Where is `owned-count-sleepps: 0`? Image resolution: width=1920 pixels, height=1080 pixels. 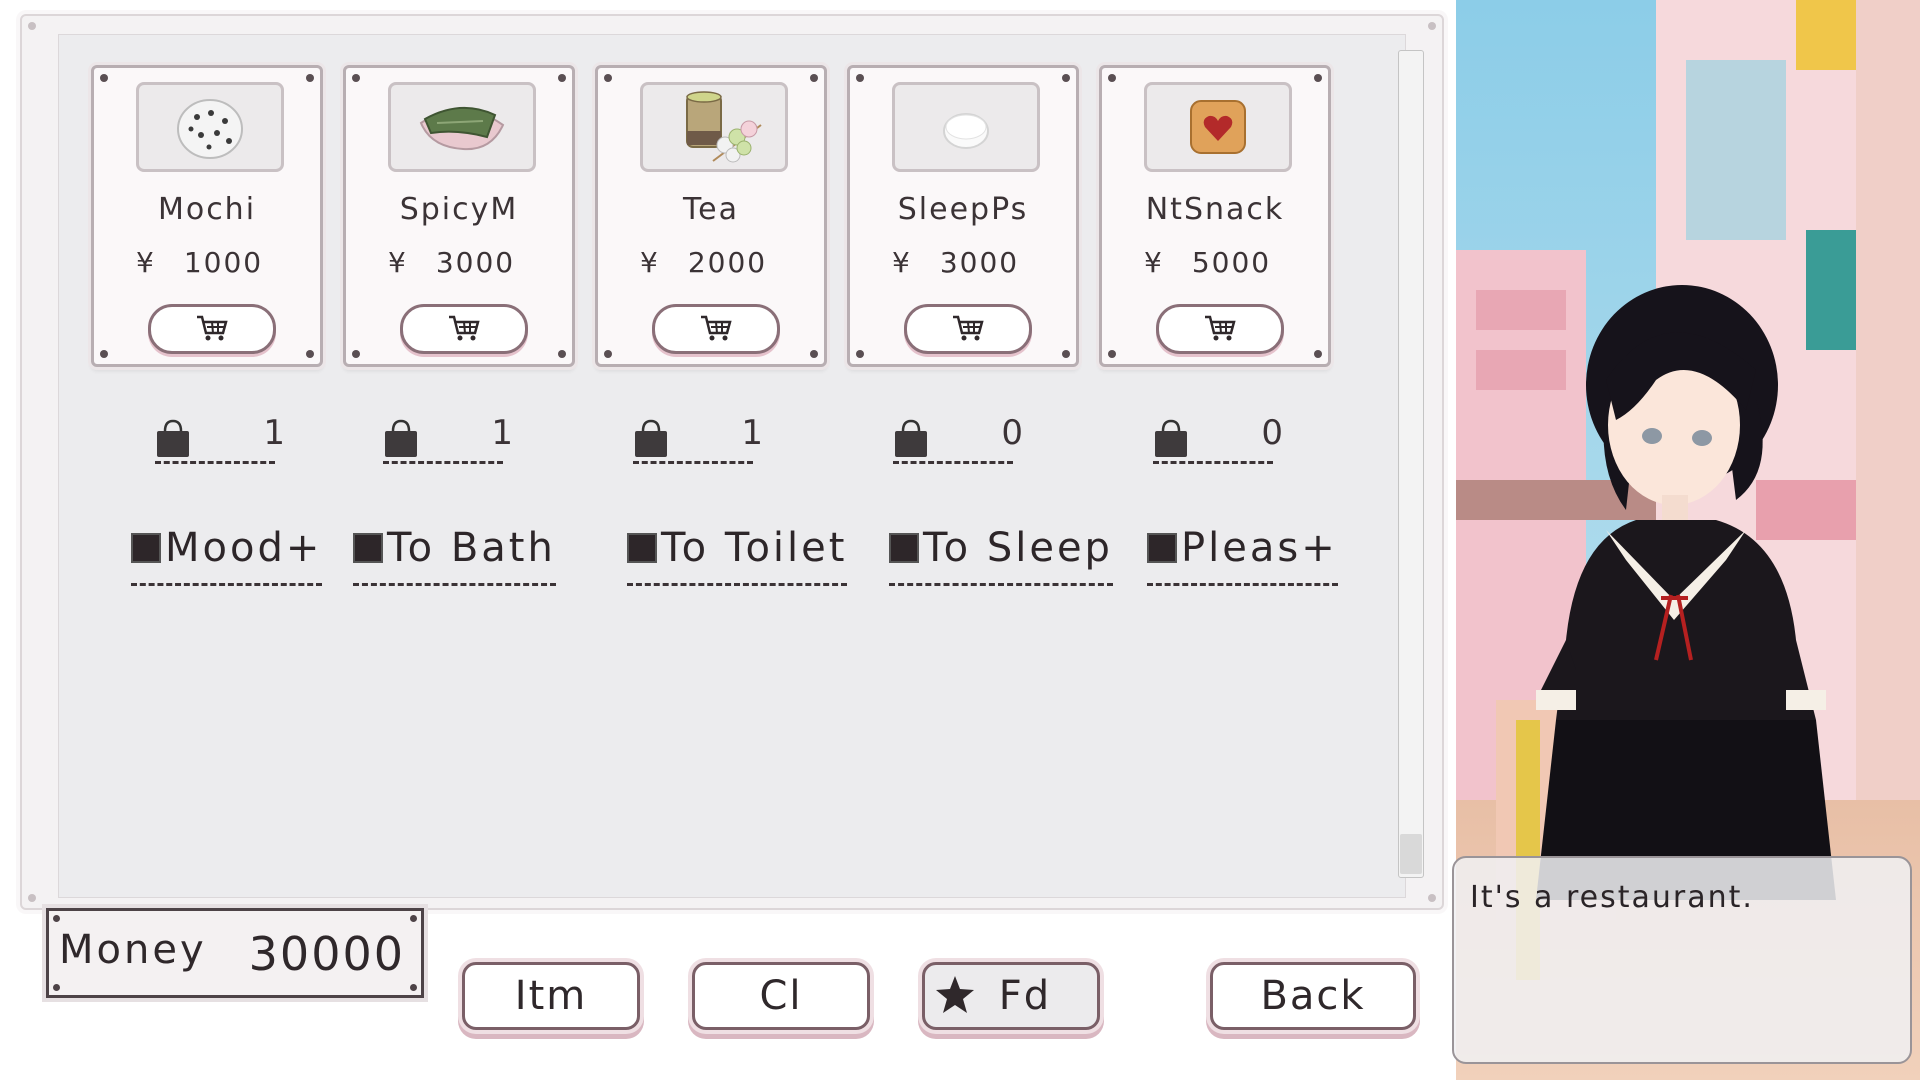
owned-count-sleepps: 0 is located at coordinates (958, 443).